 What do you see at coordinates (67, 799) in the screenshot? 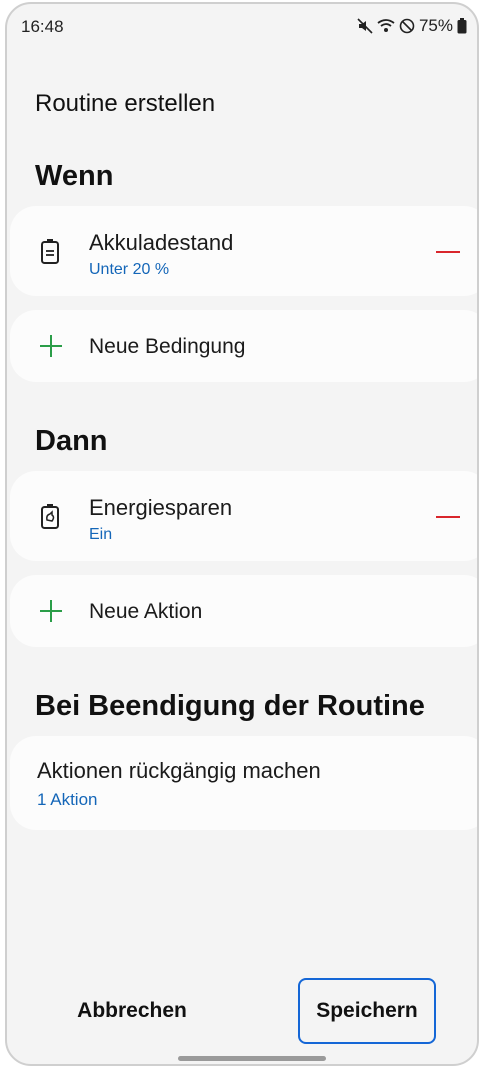
I see `undo-actions-value: 1 Aktion` at bounding box center [67, 799].